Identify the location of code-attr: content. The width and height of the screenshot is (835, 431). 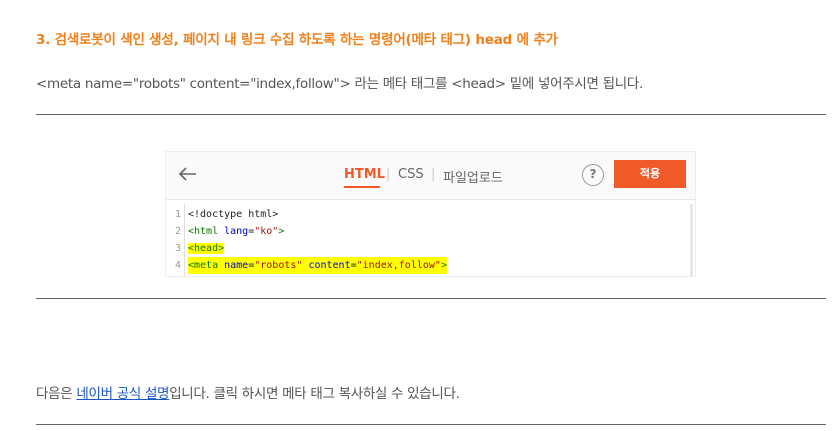
(329, 265).